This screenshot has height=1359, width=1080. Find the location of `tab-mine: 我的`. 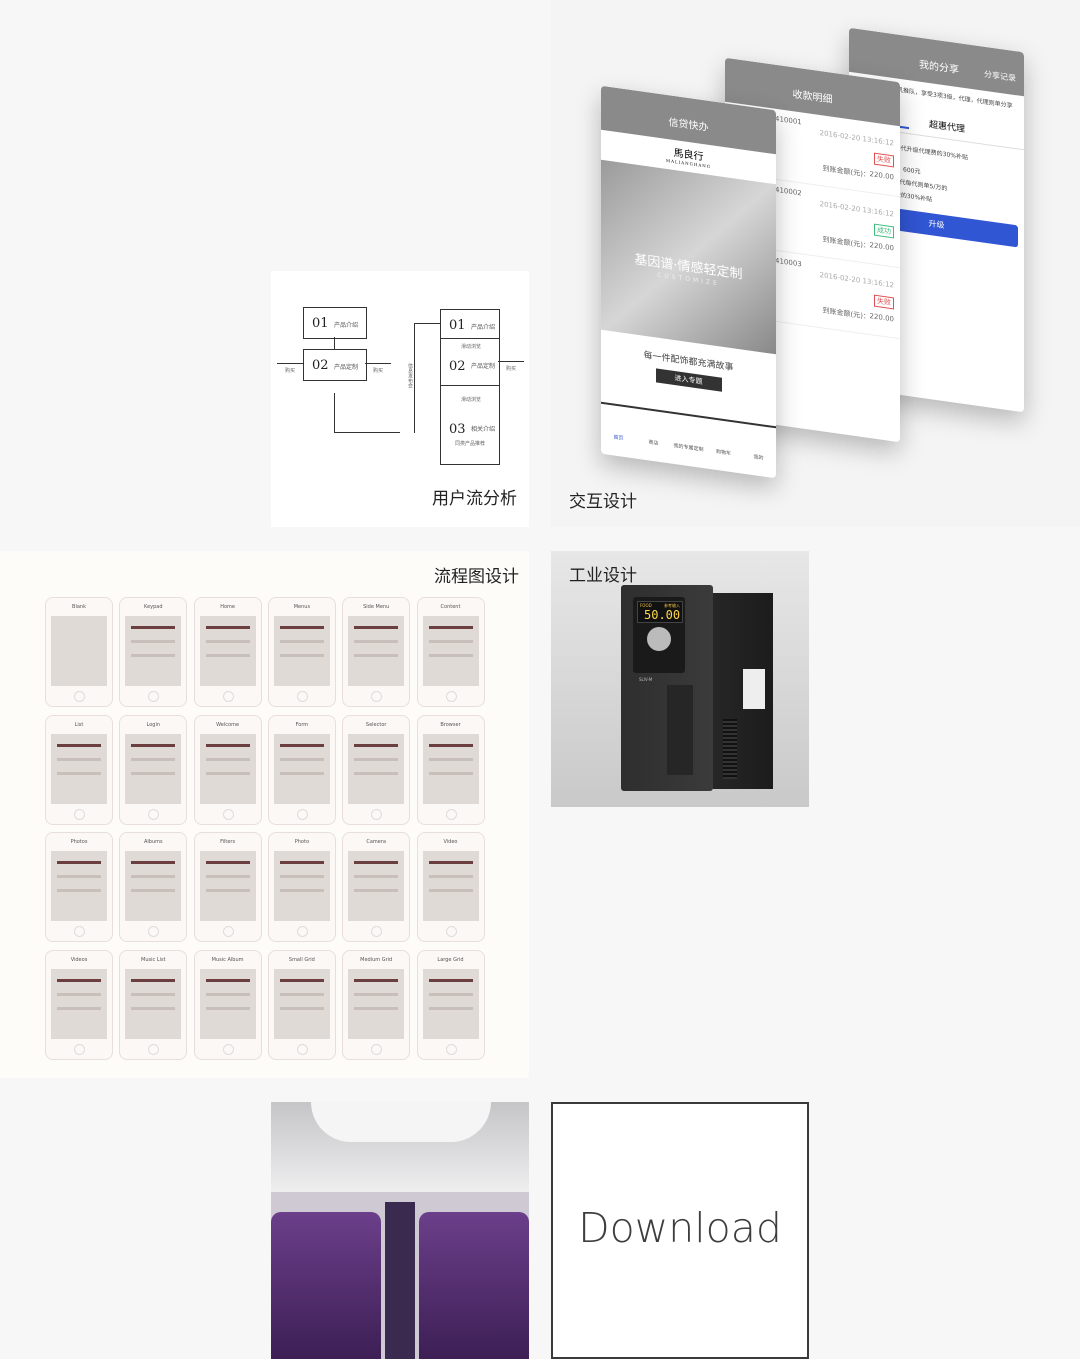

tab-mine: 我的 is located at coordinates (758, 450).